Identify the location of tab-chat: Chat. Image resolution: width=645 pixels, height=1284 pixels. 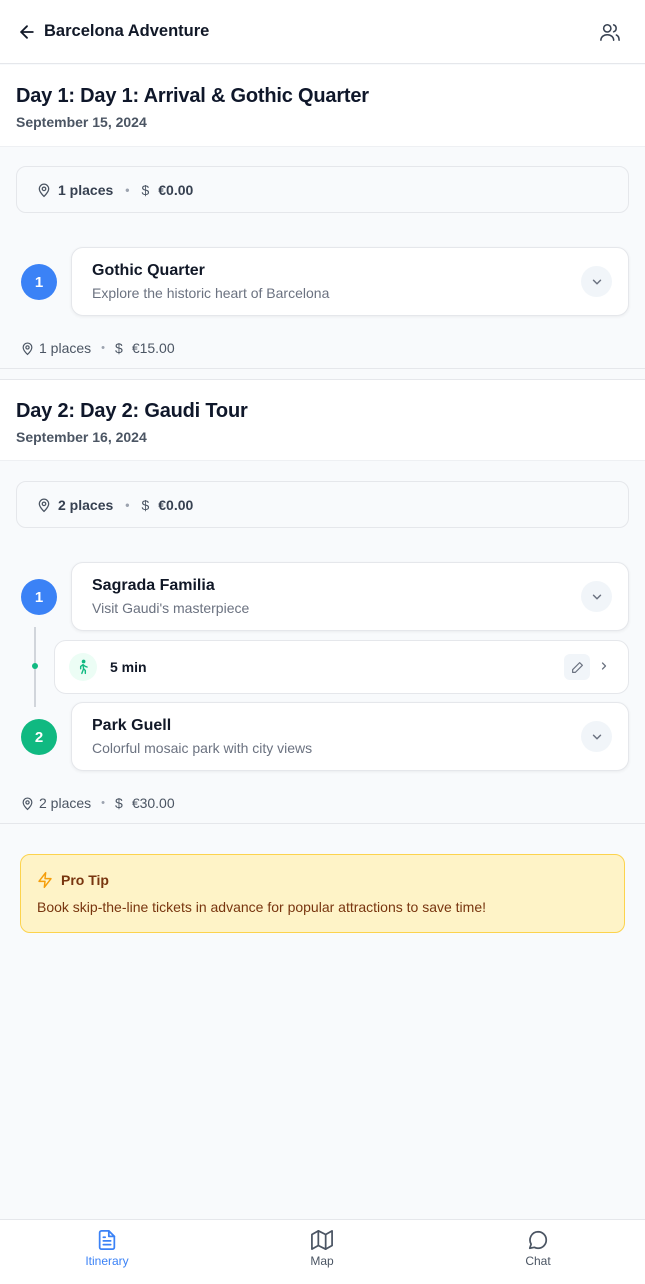
(538, 1252).